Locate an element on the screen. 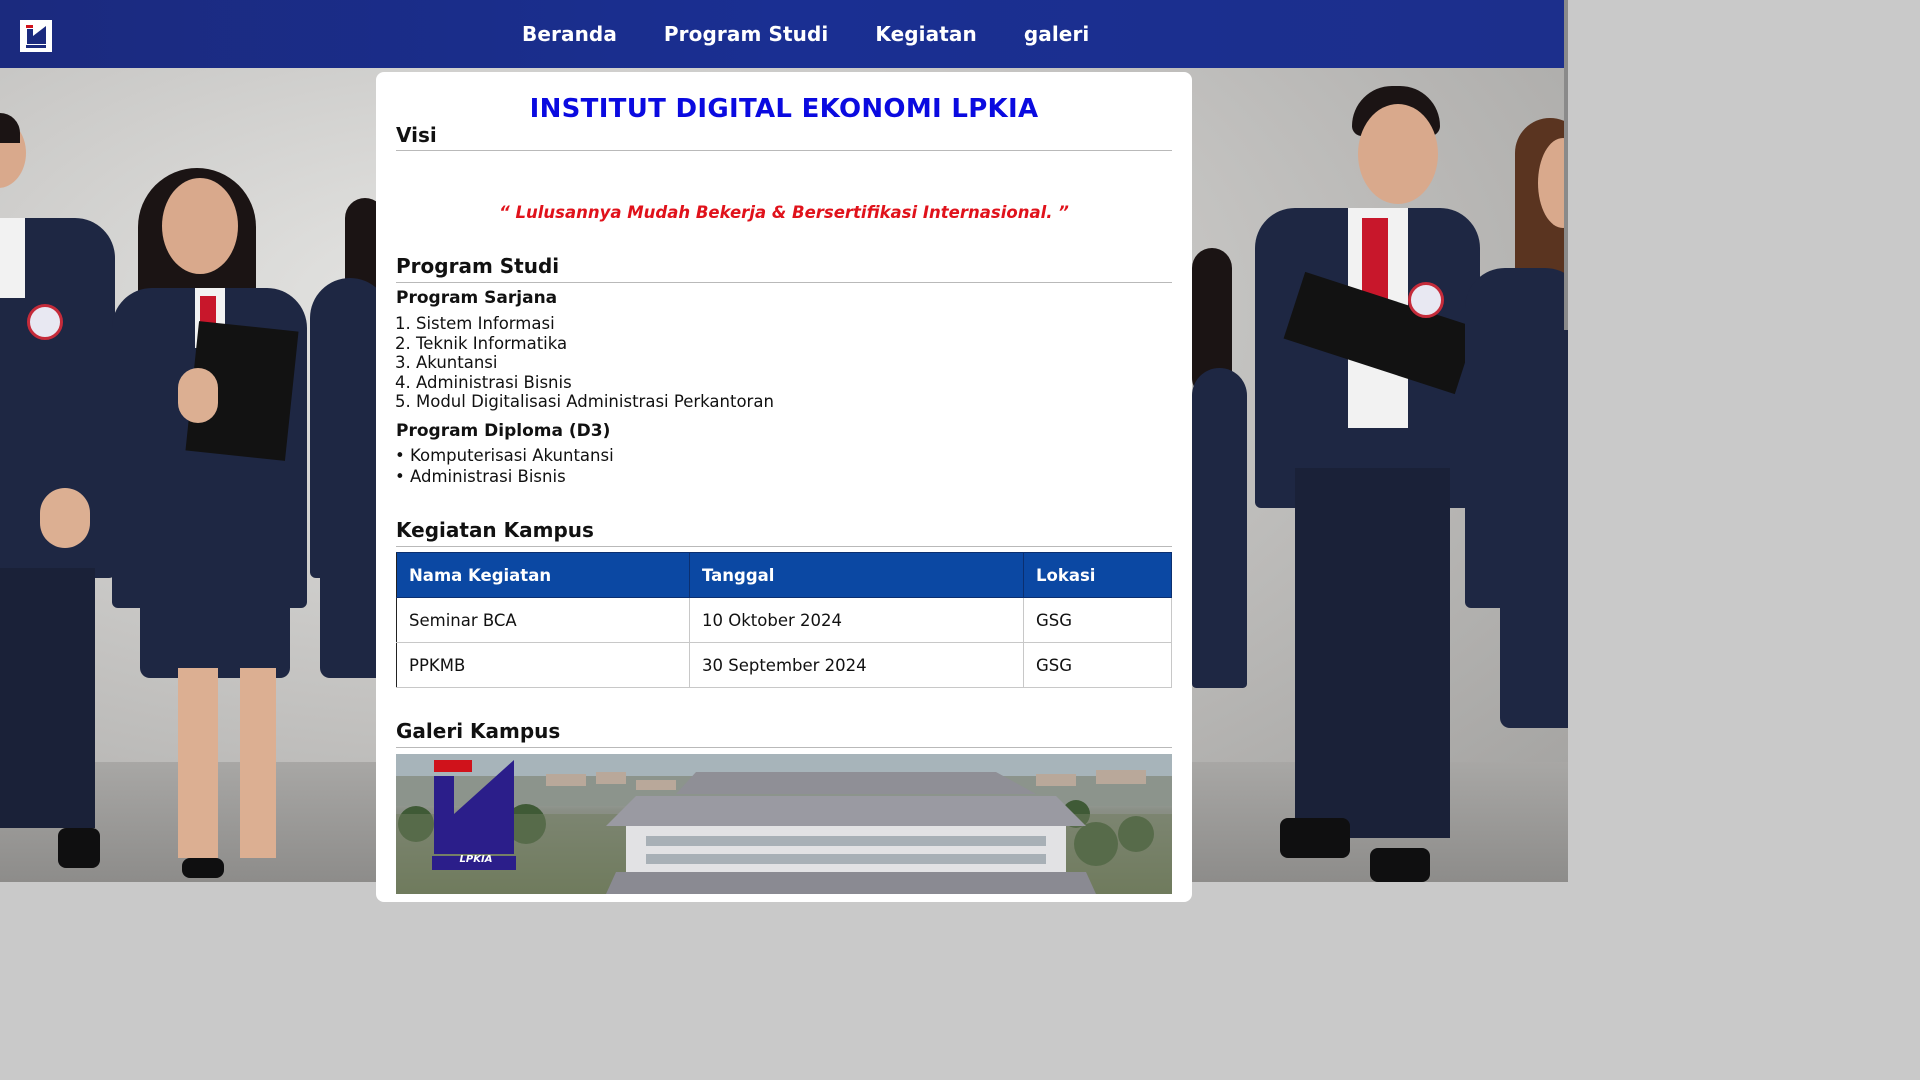  student-figure-behind-right is located at coordinates (1222, 475).